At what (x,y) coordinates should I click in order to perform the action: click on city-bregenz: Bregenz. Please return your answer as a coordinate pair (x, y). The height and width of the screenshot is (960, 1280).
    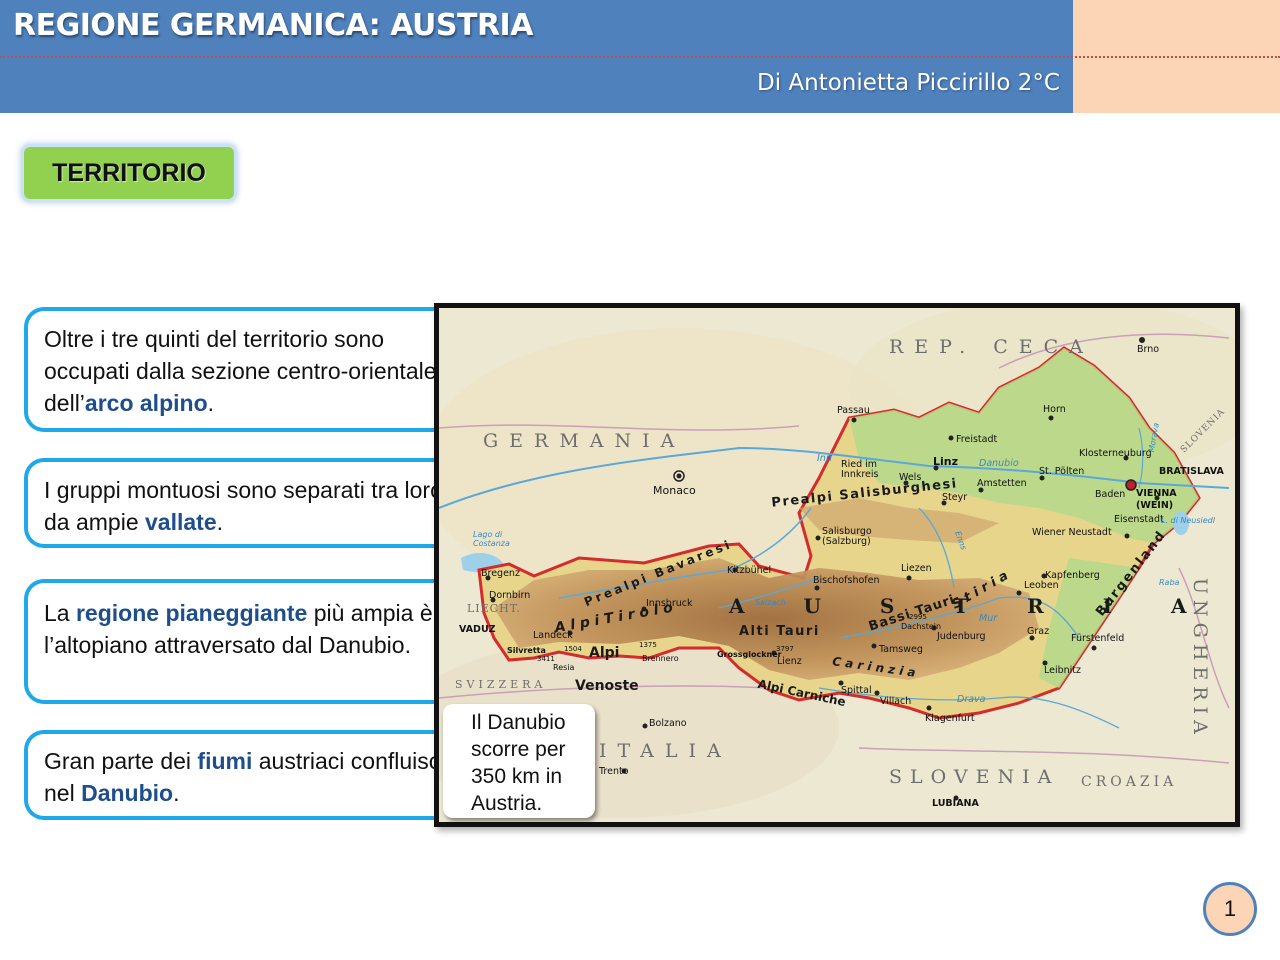
    Looking at the image, I should click on (500, 573).